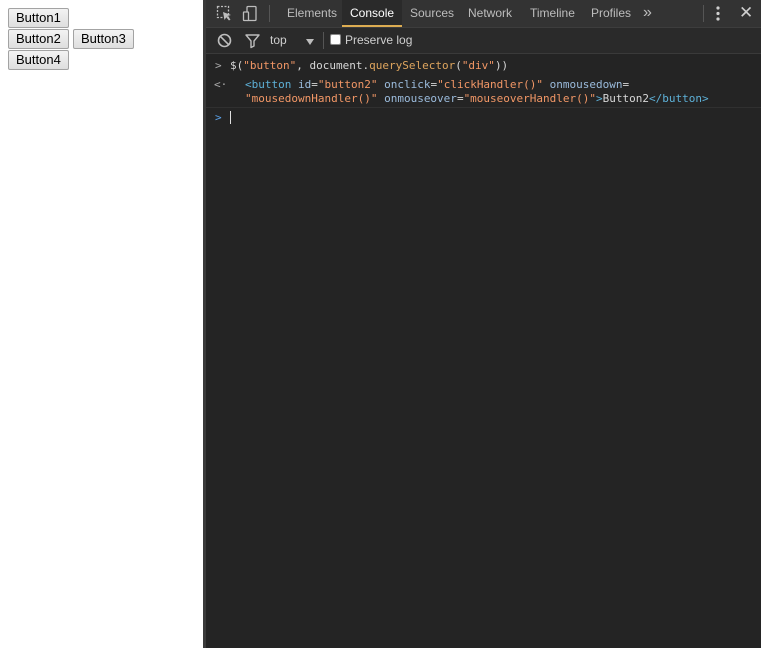 The width and height of the screenshot is (761, 648). What do you see at coordinates (224, 13) in the screenshot?
I see `inspect-element-icon` at bounding box center [224, 13].